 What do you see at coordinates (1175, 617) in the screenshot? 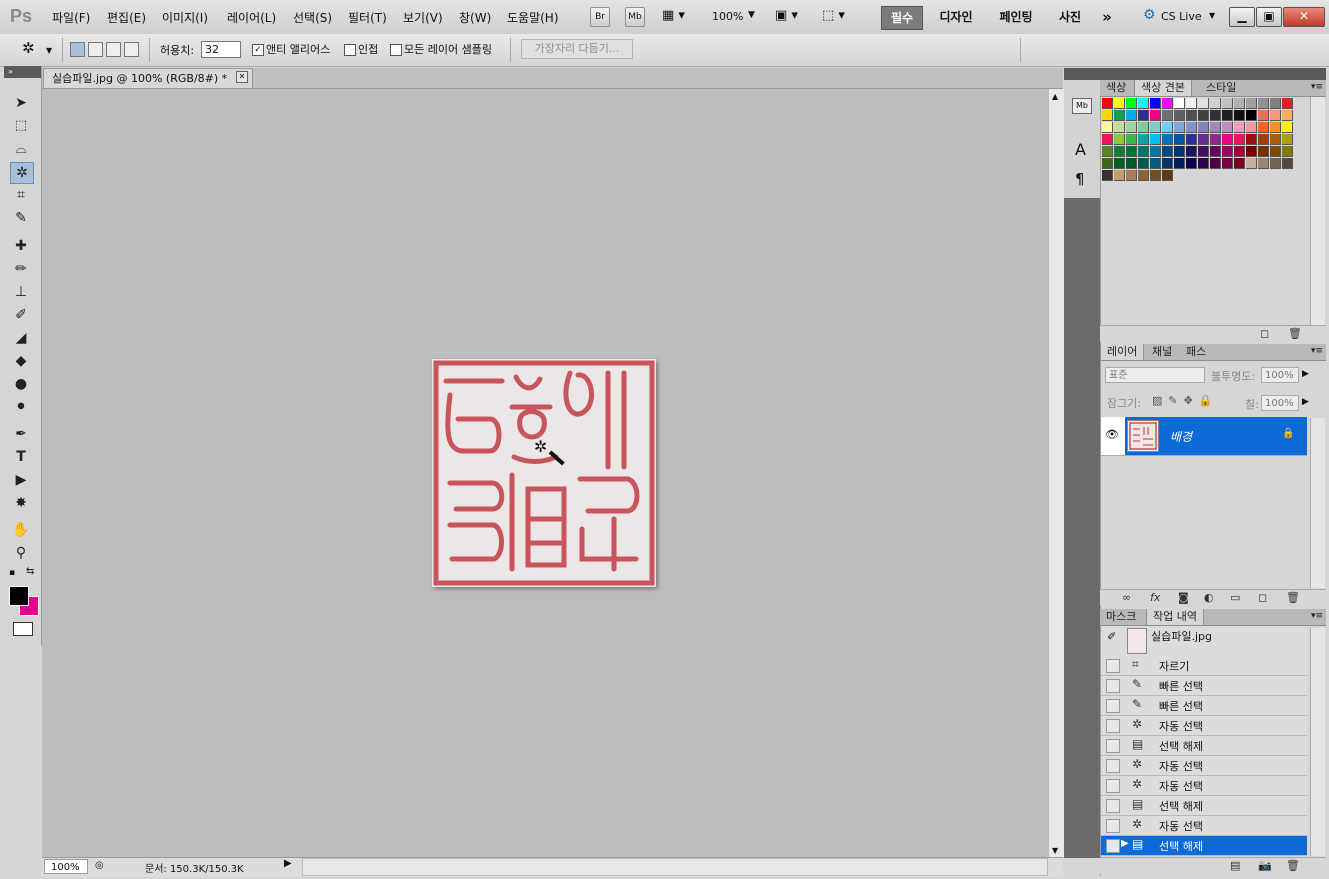
I see `tab-history: 작업 내역` at bounding box center [1175, 617].